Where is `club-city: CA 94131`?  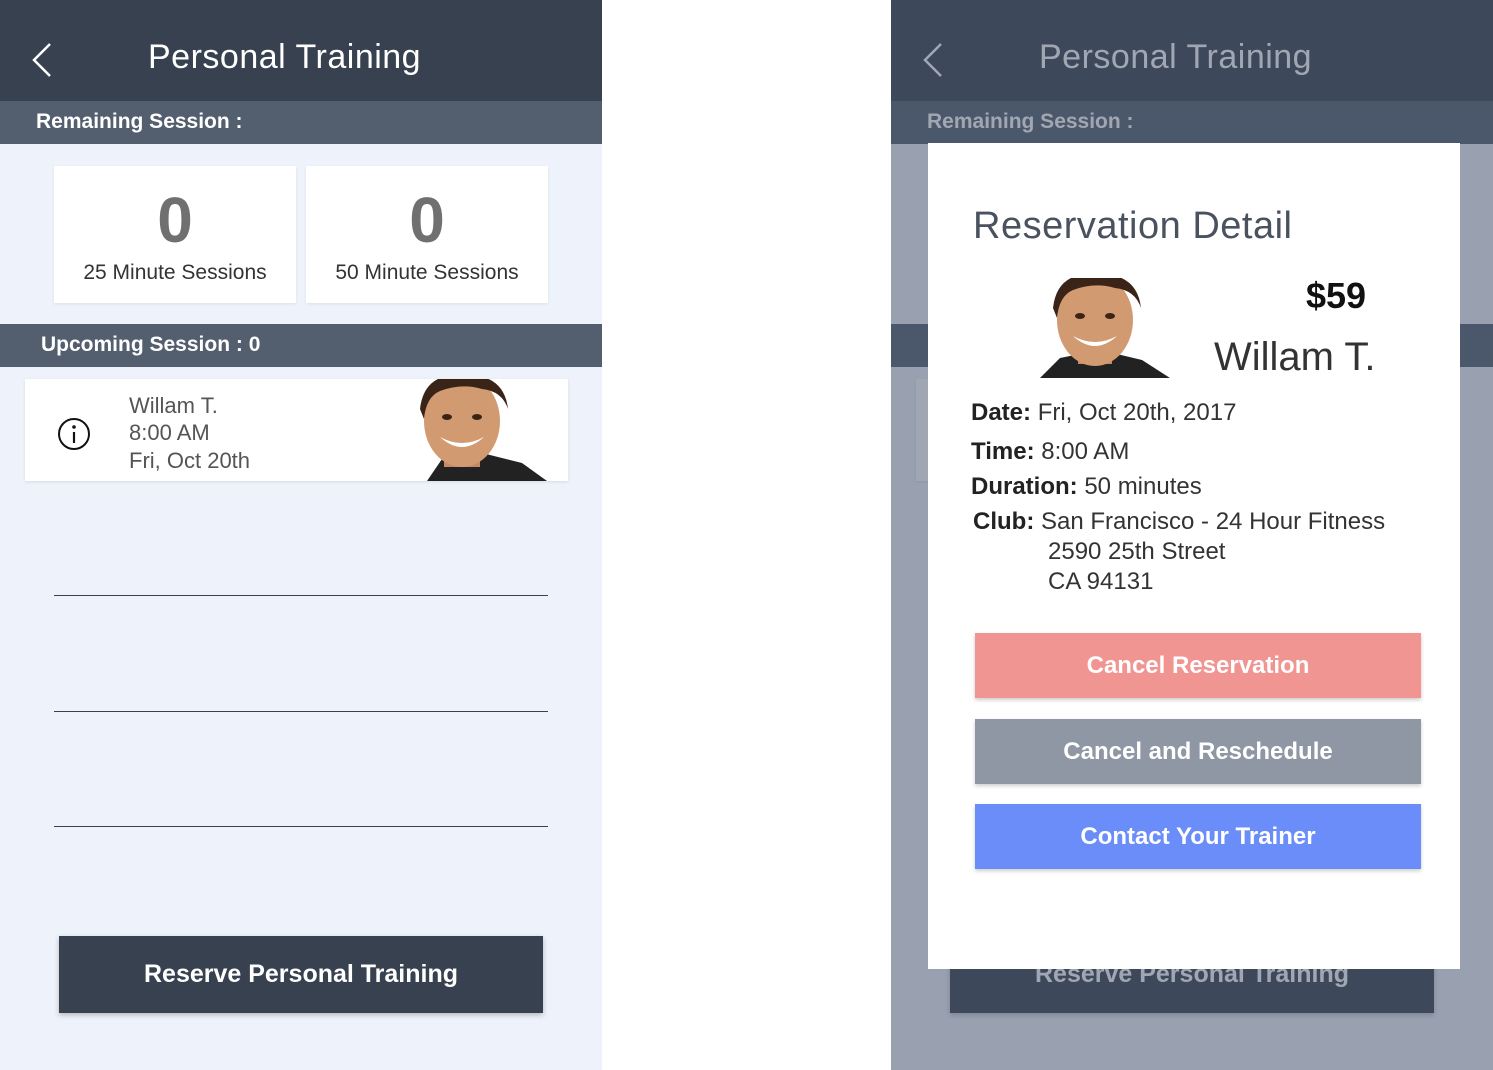 club-city: CA 94131 is located at coordinates (1101, 581).